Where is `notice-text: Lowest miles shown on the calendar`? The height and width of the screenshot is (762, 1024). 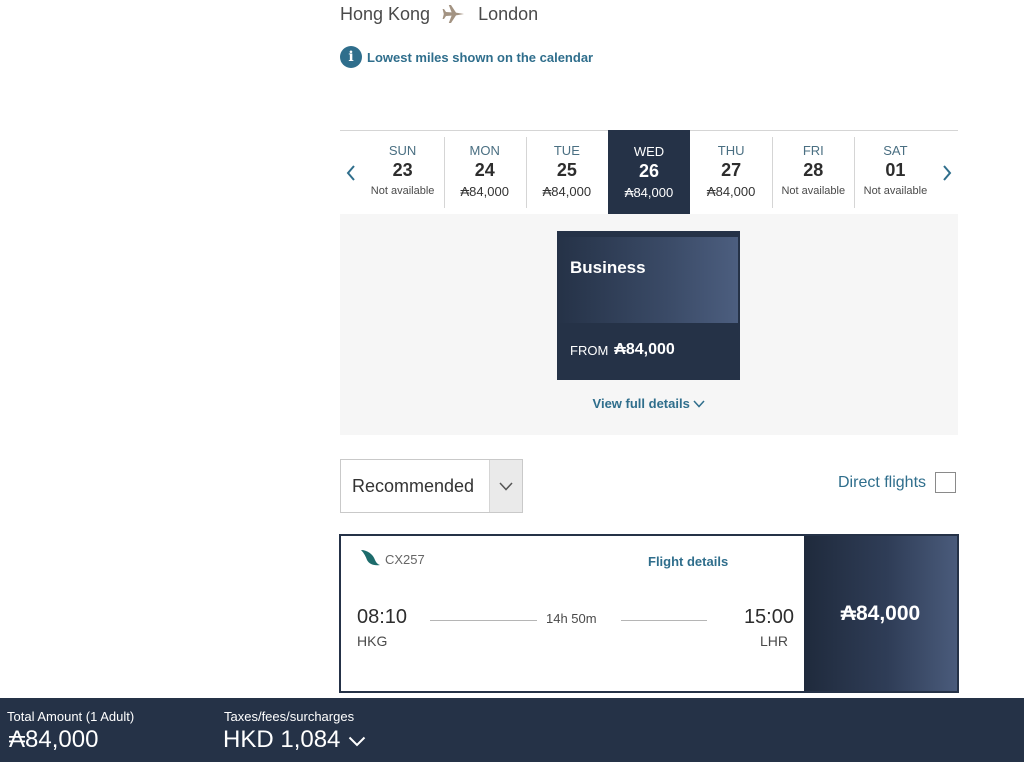 notice-text: Lowest miles shown on the calendar is located at coordinates (480, 57).